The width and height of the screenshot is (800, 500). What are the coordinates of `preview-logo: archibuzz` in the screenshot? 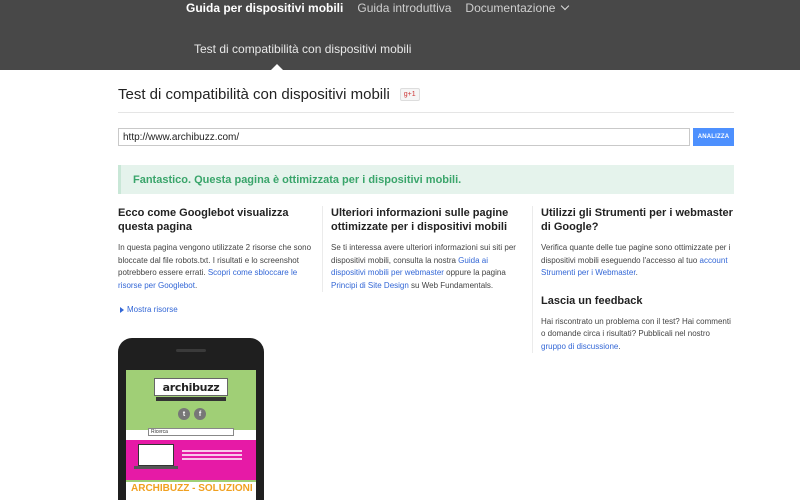 It's located at (191, 387).